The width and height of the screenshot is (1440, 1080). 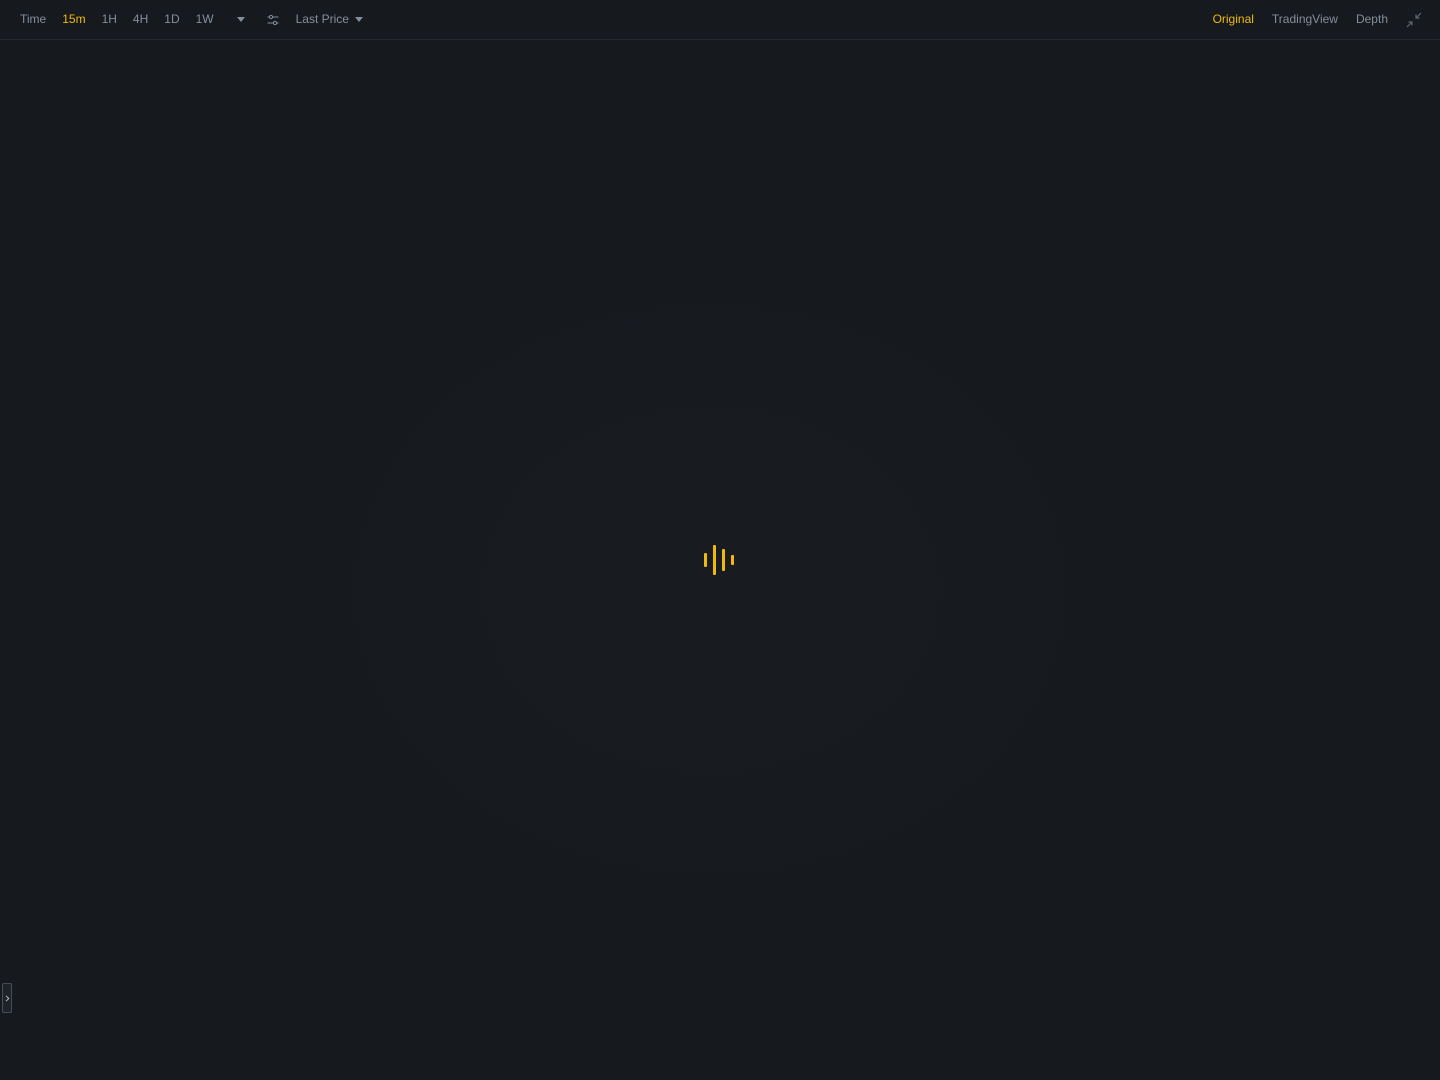 I want to click on interval-group: Time 15m 1H 4H 1D 1W Last Price, so click(x=181, y=19).